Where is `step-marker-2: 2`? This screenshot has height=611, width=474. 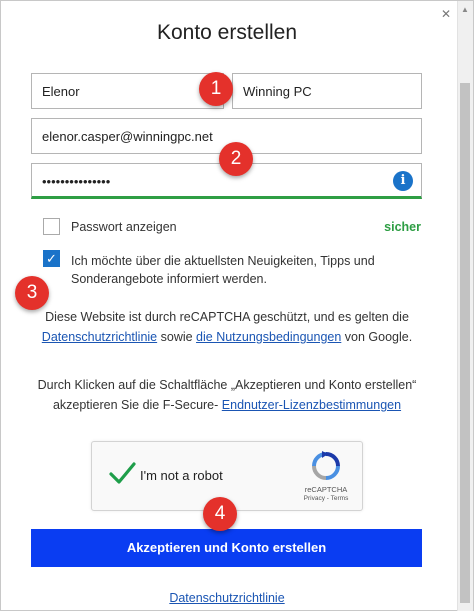
step-marker-2: 2 is located at coordinates (236, 159).